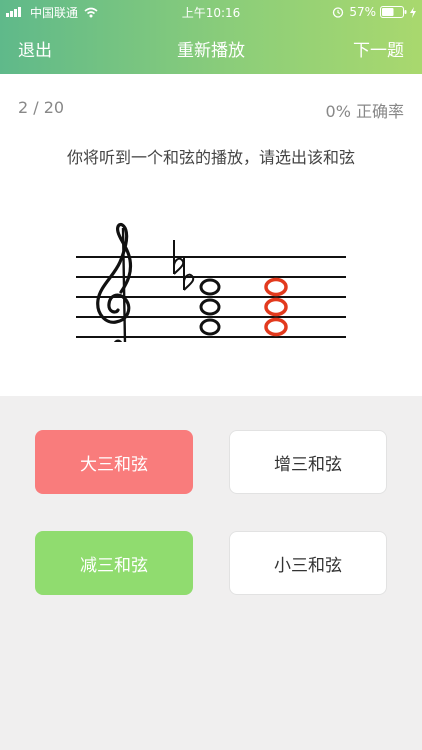  I want to click on answer-label: 减三和弦, so click(114, 565).